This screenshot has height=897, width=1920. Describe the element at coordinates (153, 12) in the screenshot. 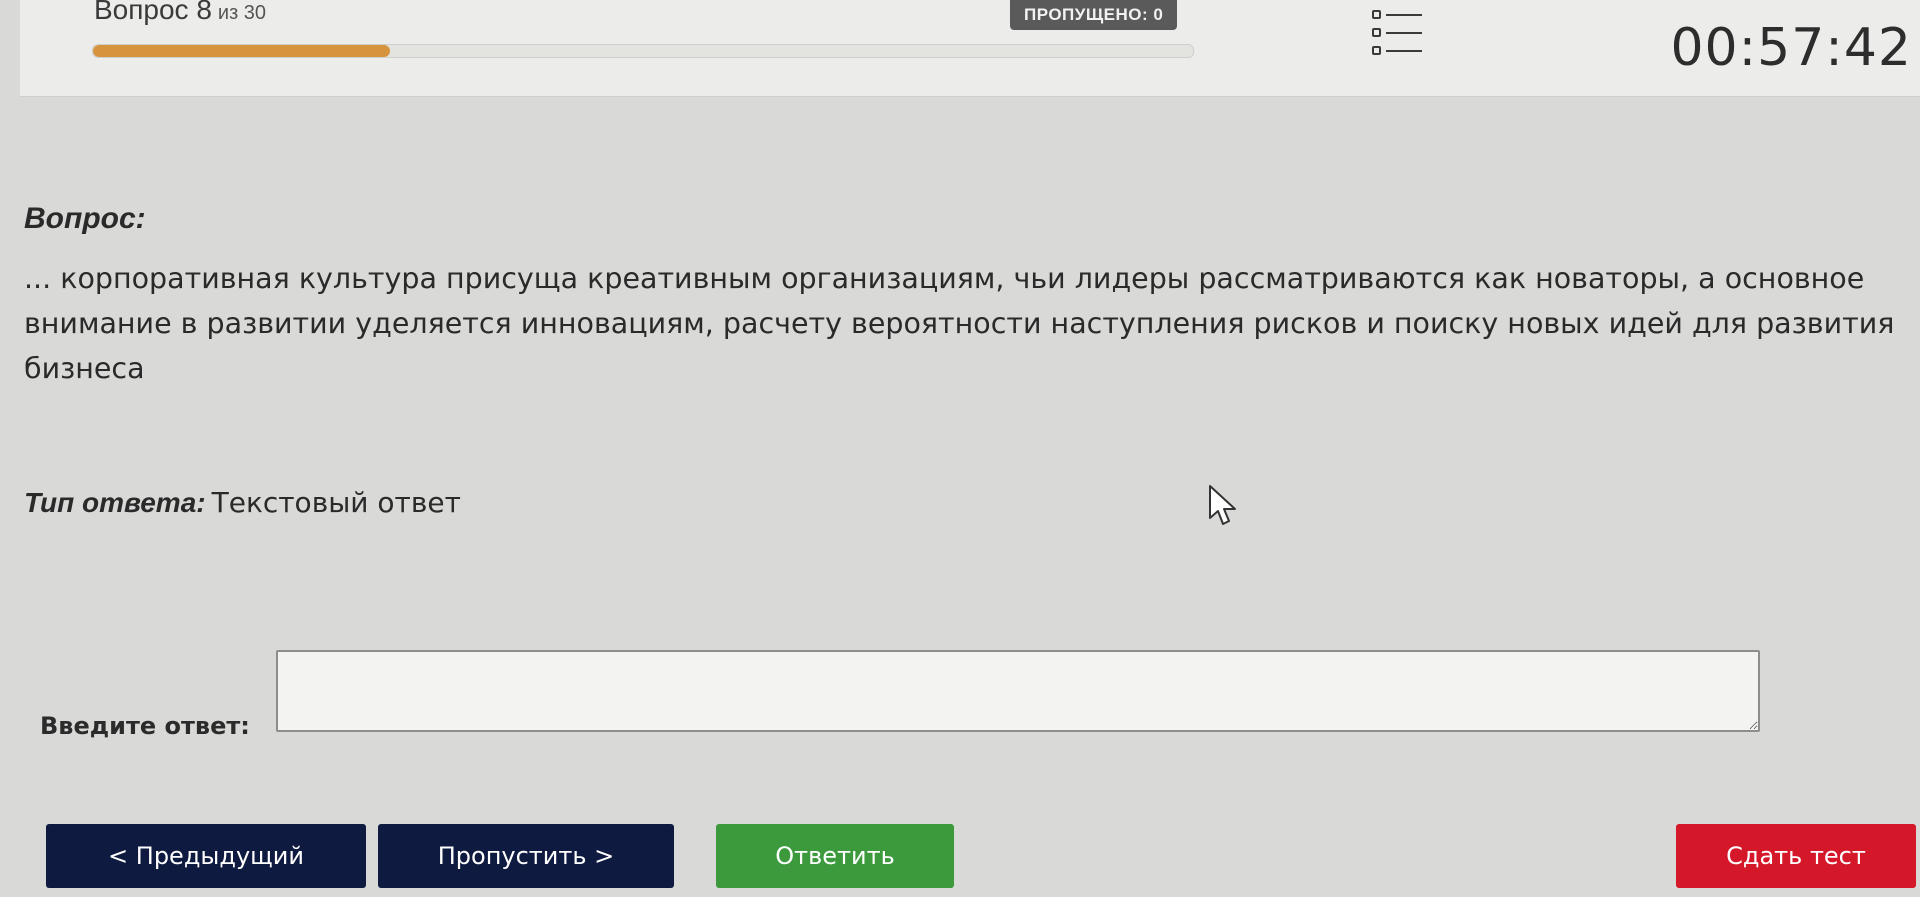

I see `question-counter-current: Вопрос 8` at that location.